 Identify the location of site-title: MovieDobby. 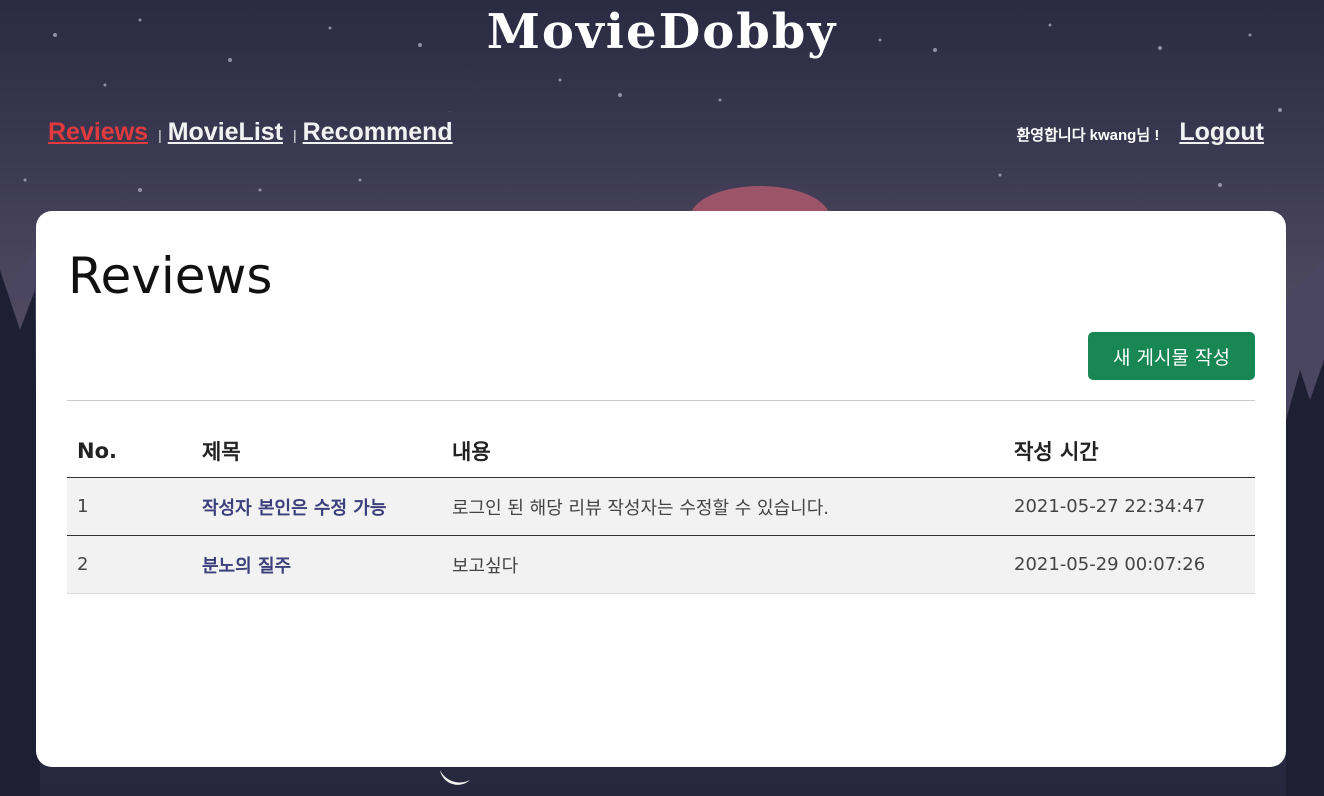
(662, 32).